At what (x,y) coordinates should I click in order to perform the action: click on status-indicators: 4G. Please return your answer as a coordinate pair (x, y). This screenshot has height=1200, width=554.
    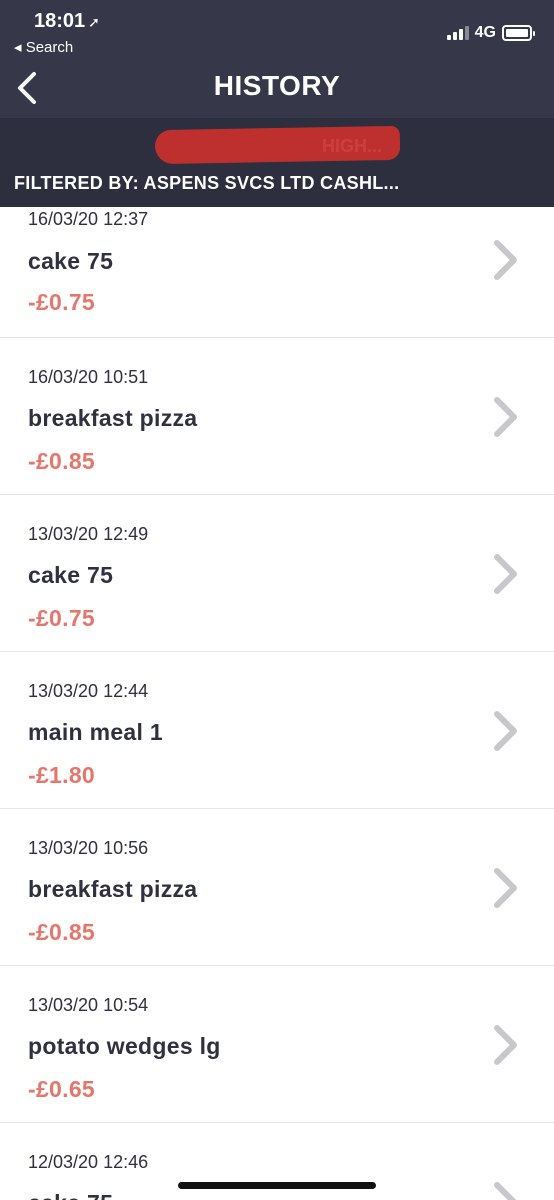
    Looking at the image, I should click on (490, 33).